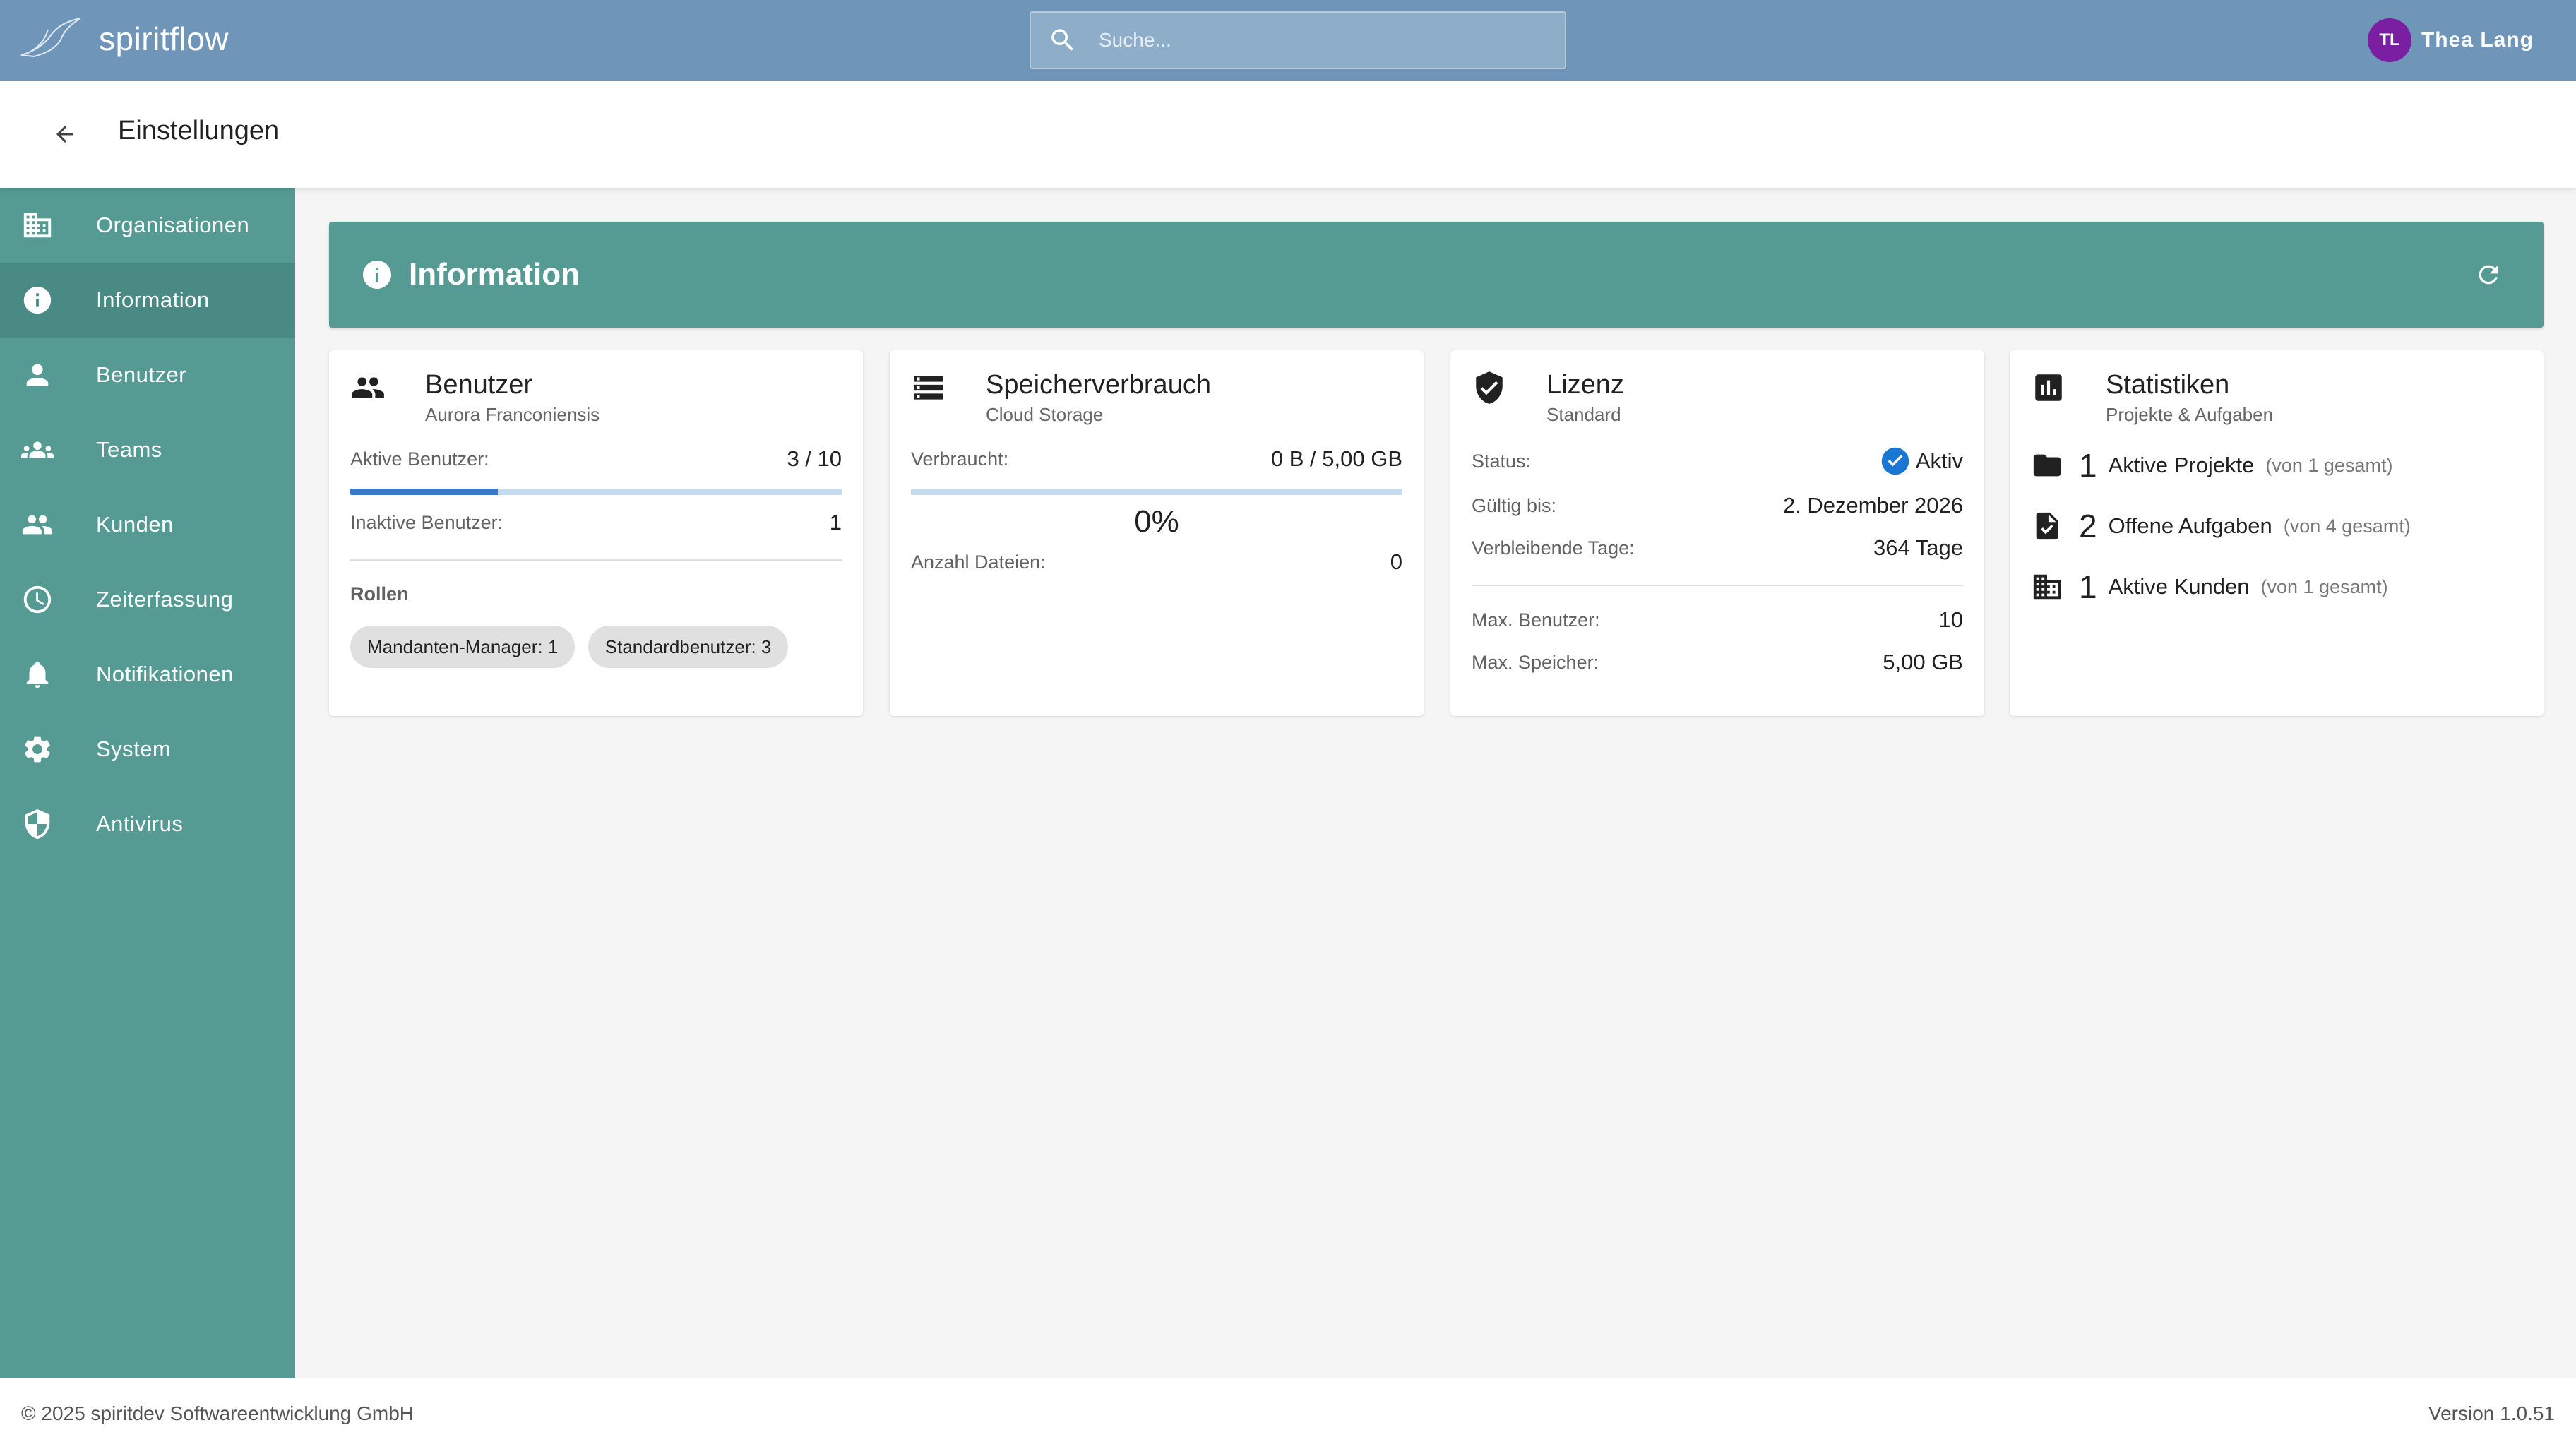  I want to click on card-title: Statistiken, so click(2168, 385).